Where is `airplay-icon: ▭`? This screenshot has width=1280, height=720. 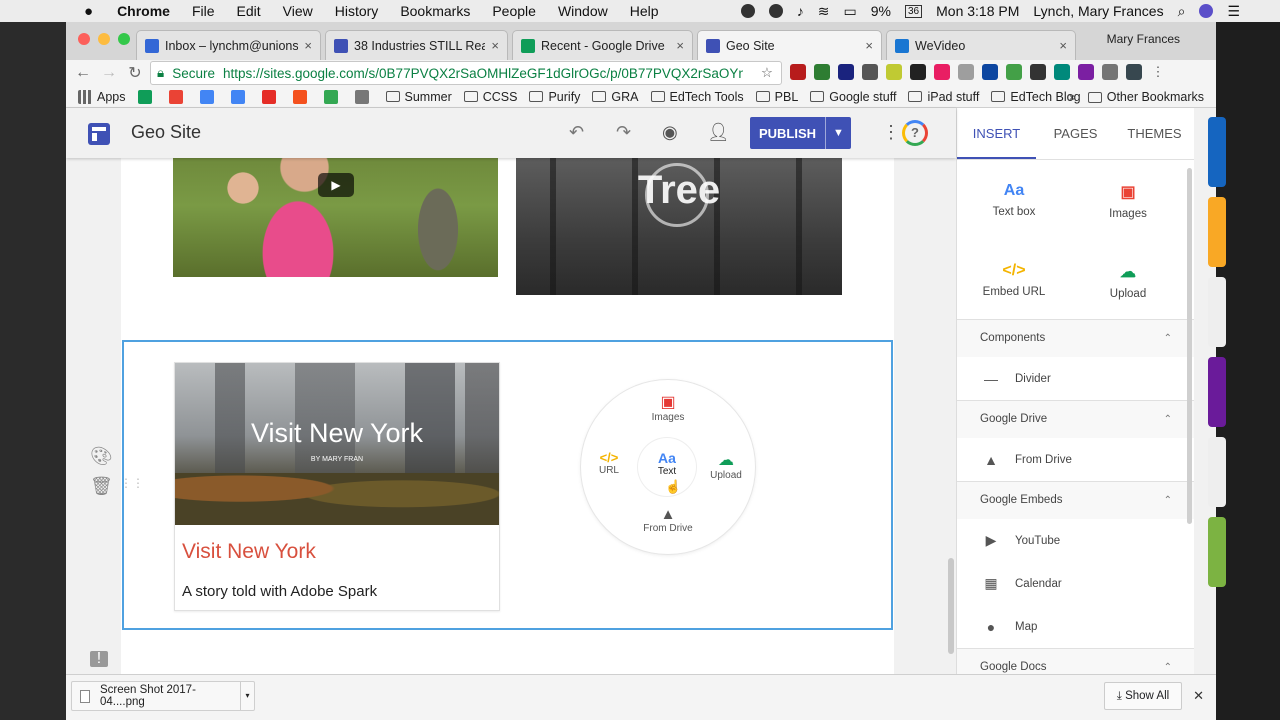
airplay-icon: ▭ is located at coordinates (850, 11).